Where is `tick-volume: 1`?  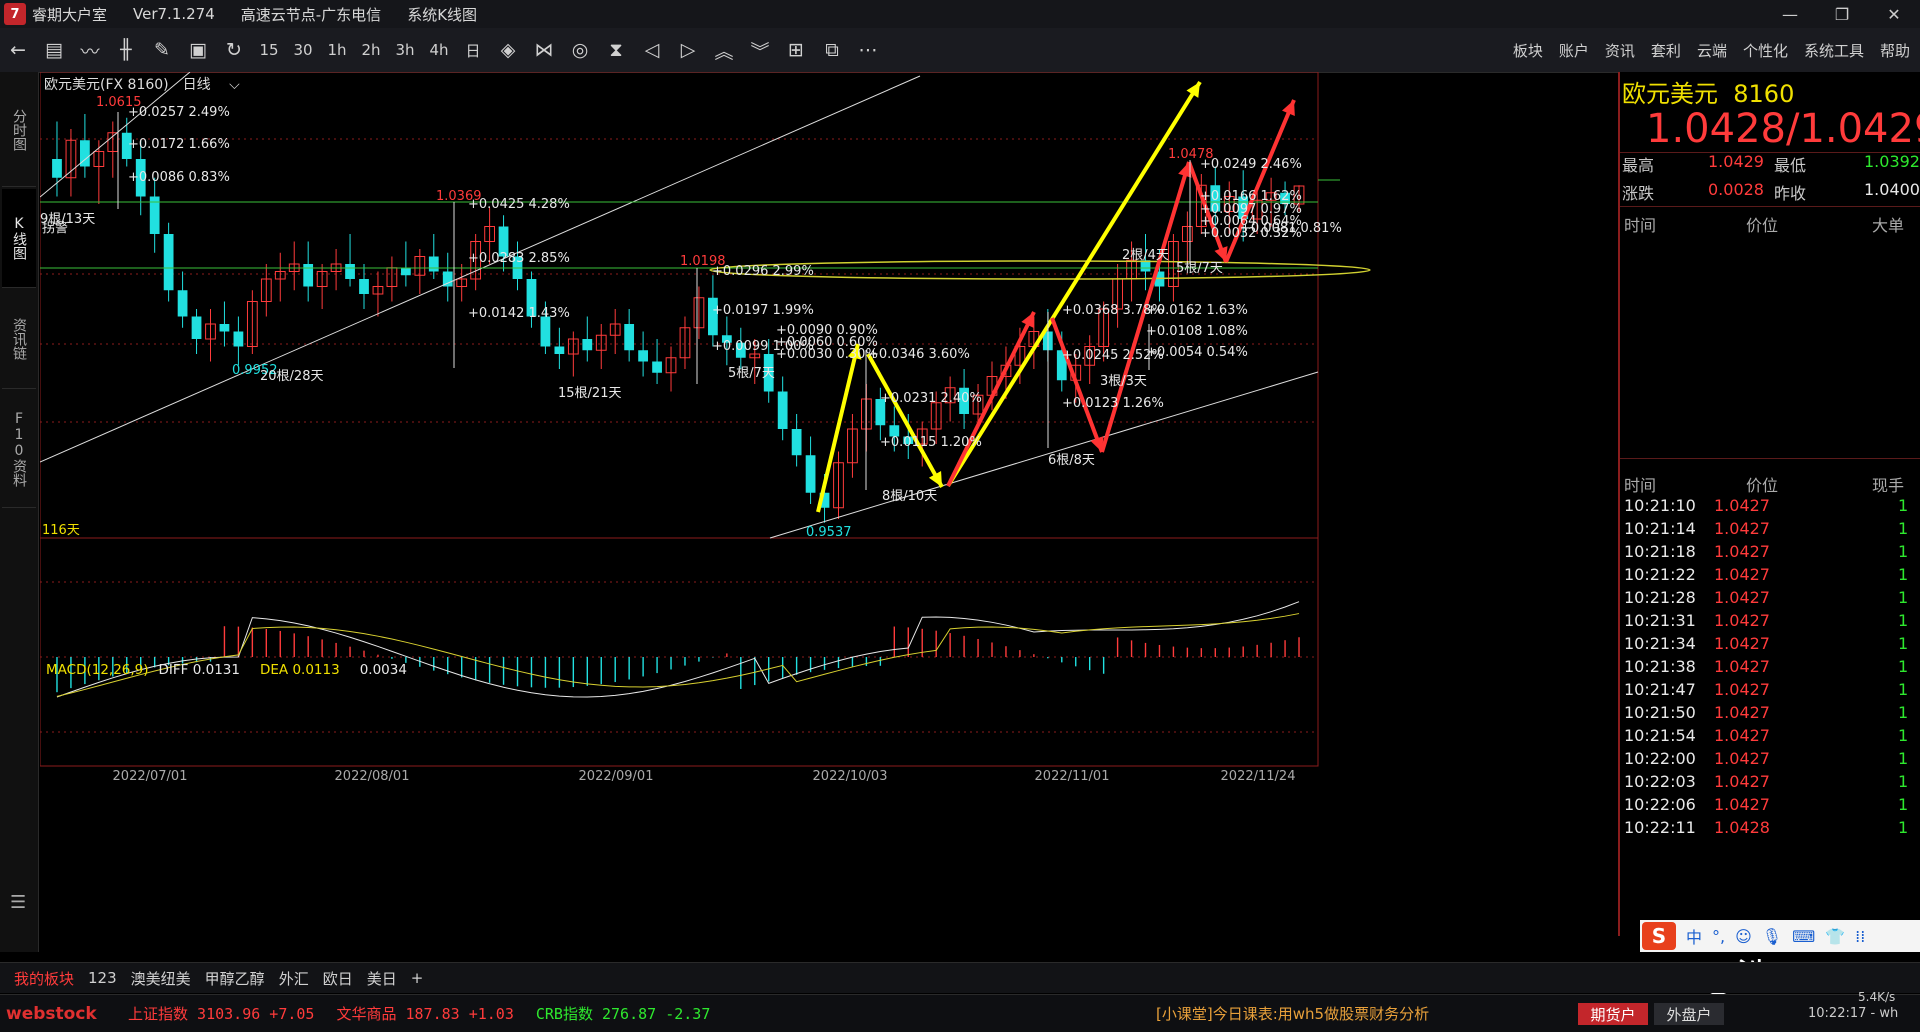
tick-volume: 1 is located at coordinates (1903, 758).